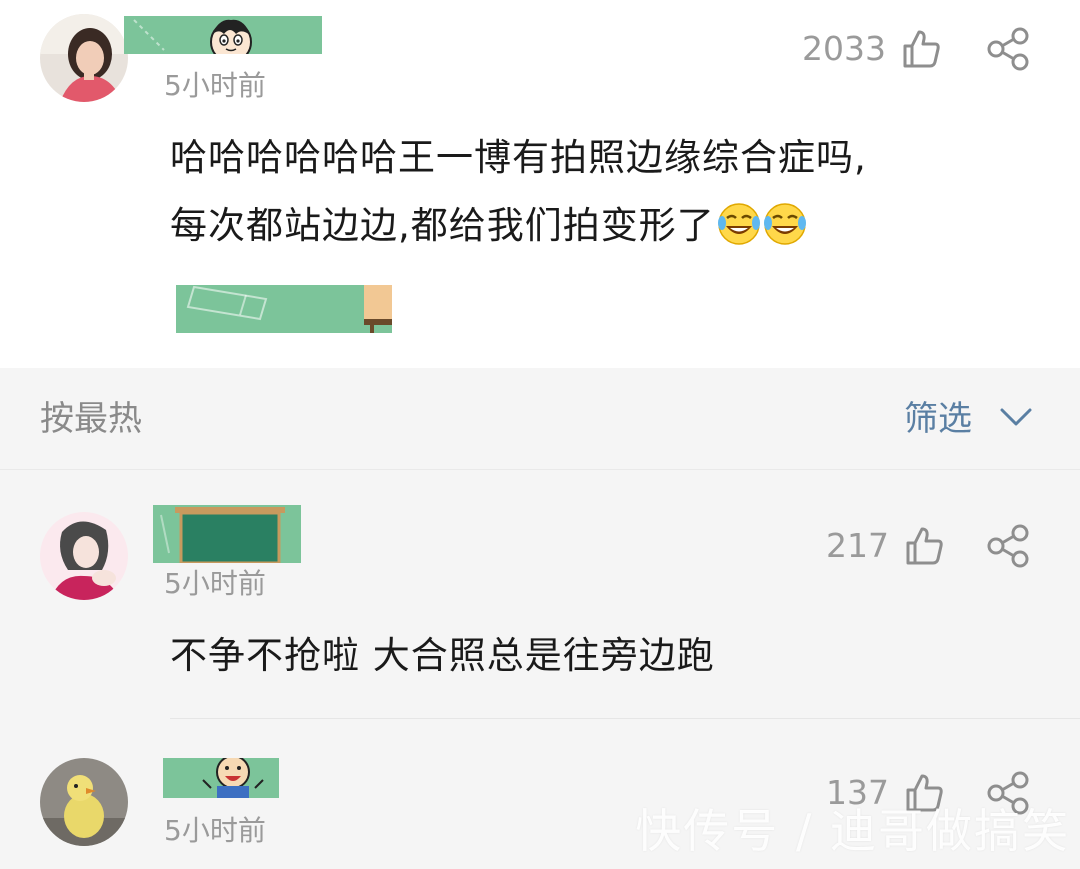  Describe the element at coordinates (857, 545) in the screenshot. I see `like-count: 217` at that location.